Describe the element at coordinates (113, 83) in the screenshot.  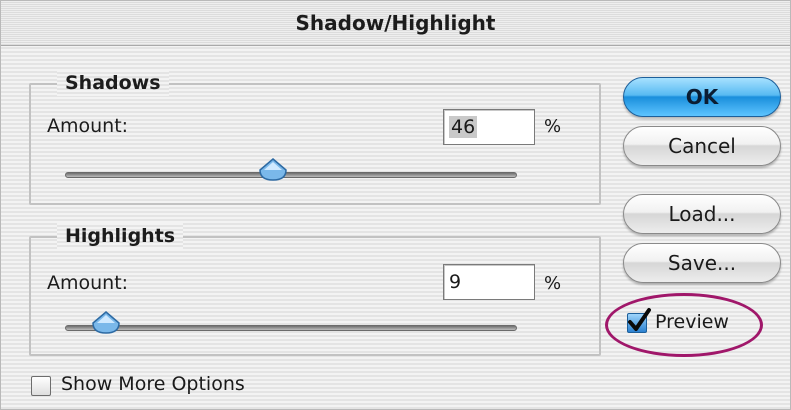
I see `shadows-legend: Shadows` at that location.